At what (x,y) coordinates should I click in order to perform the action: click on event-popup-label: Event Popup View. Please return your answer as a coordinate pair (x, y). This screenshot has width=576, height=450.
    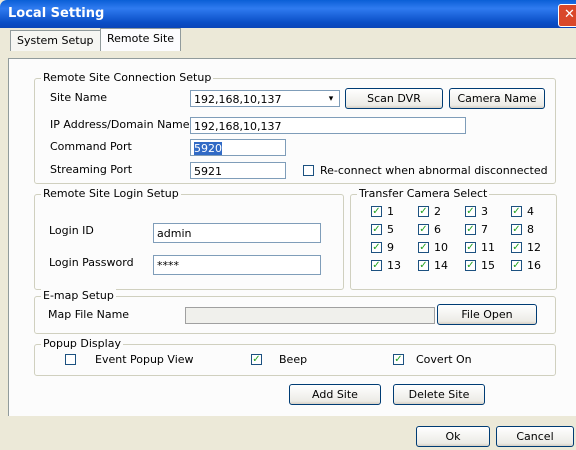
    Looking at the image, I should click on (144, 359).